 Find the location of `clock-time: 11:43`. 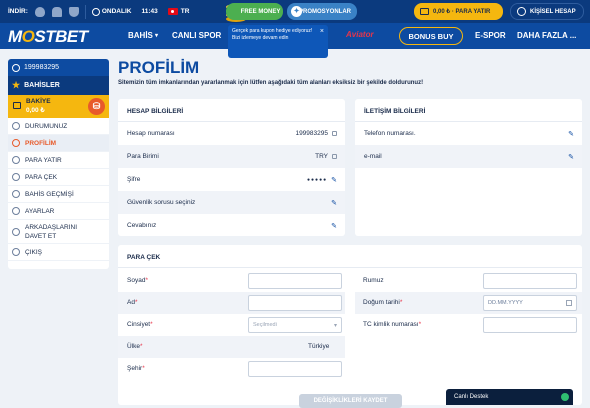

clock-time: 11:43 is located at coordinates (149, 11).